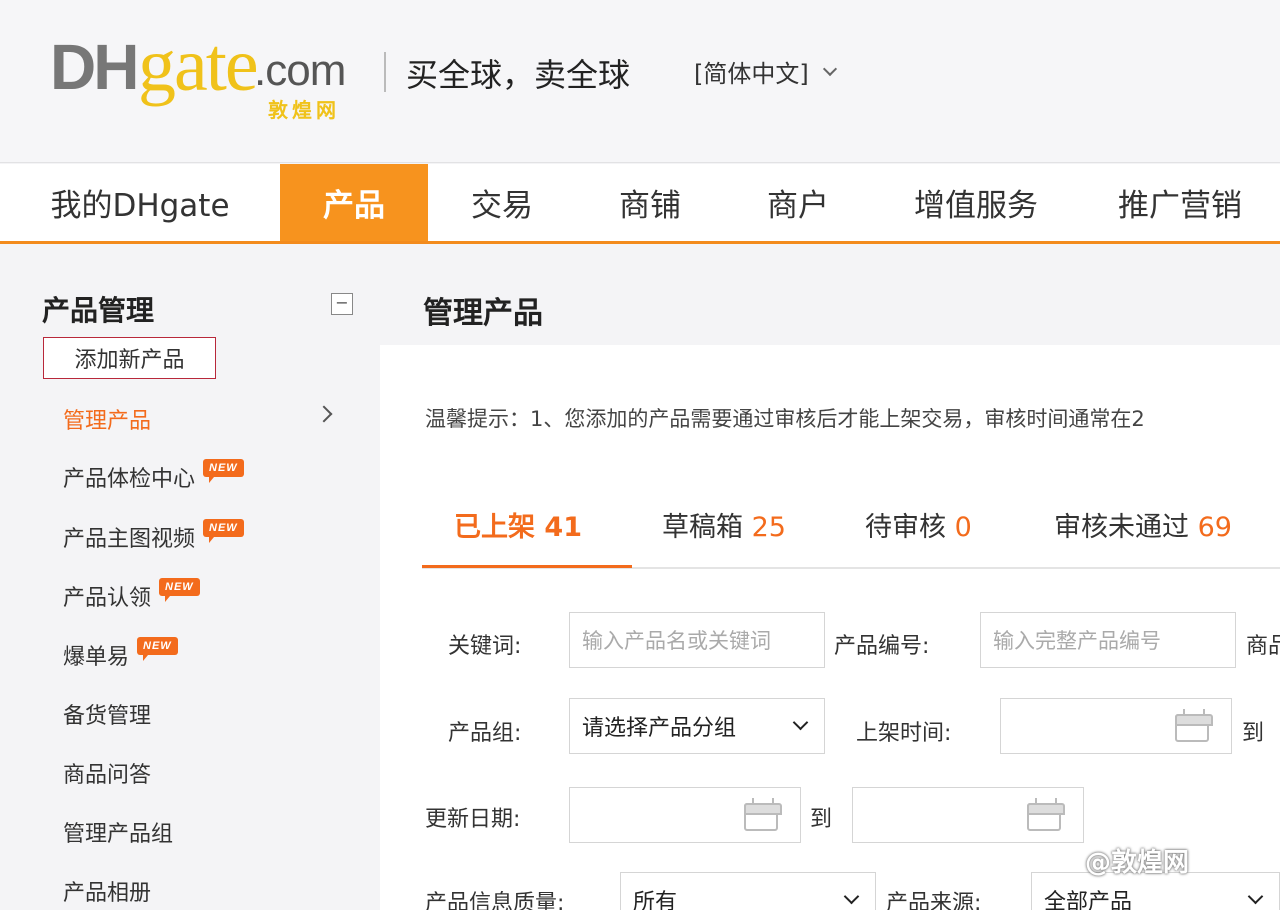 The image size is (1280, 910). What do you see at coordinates (107, 893) in the screenshot?
I see `sidebar-item-label: 产品相册` at bounding box center [107, 893].